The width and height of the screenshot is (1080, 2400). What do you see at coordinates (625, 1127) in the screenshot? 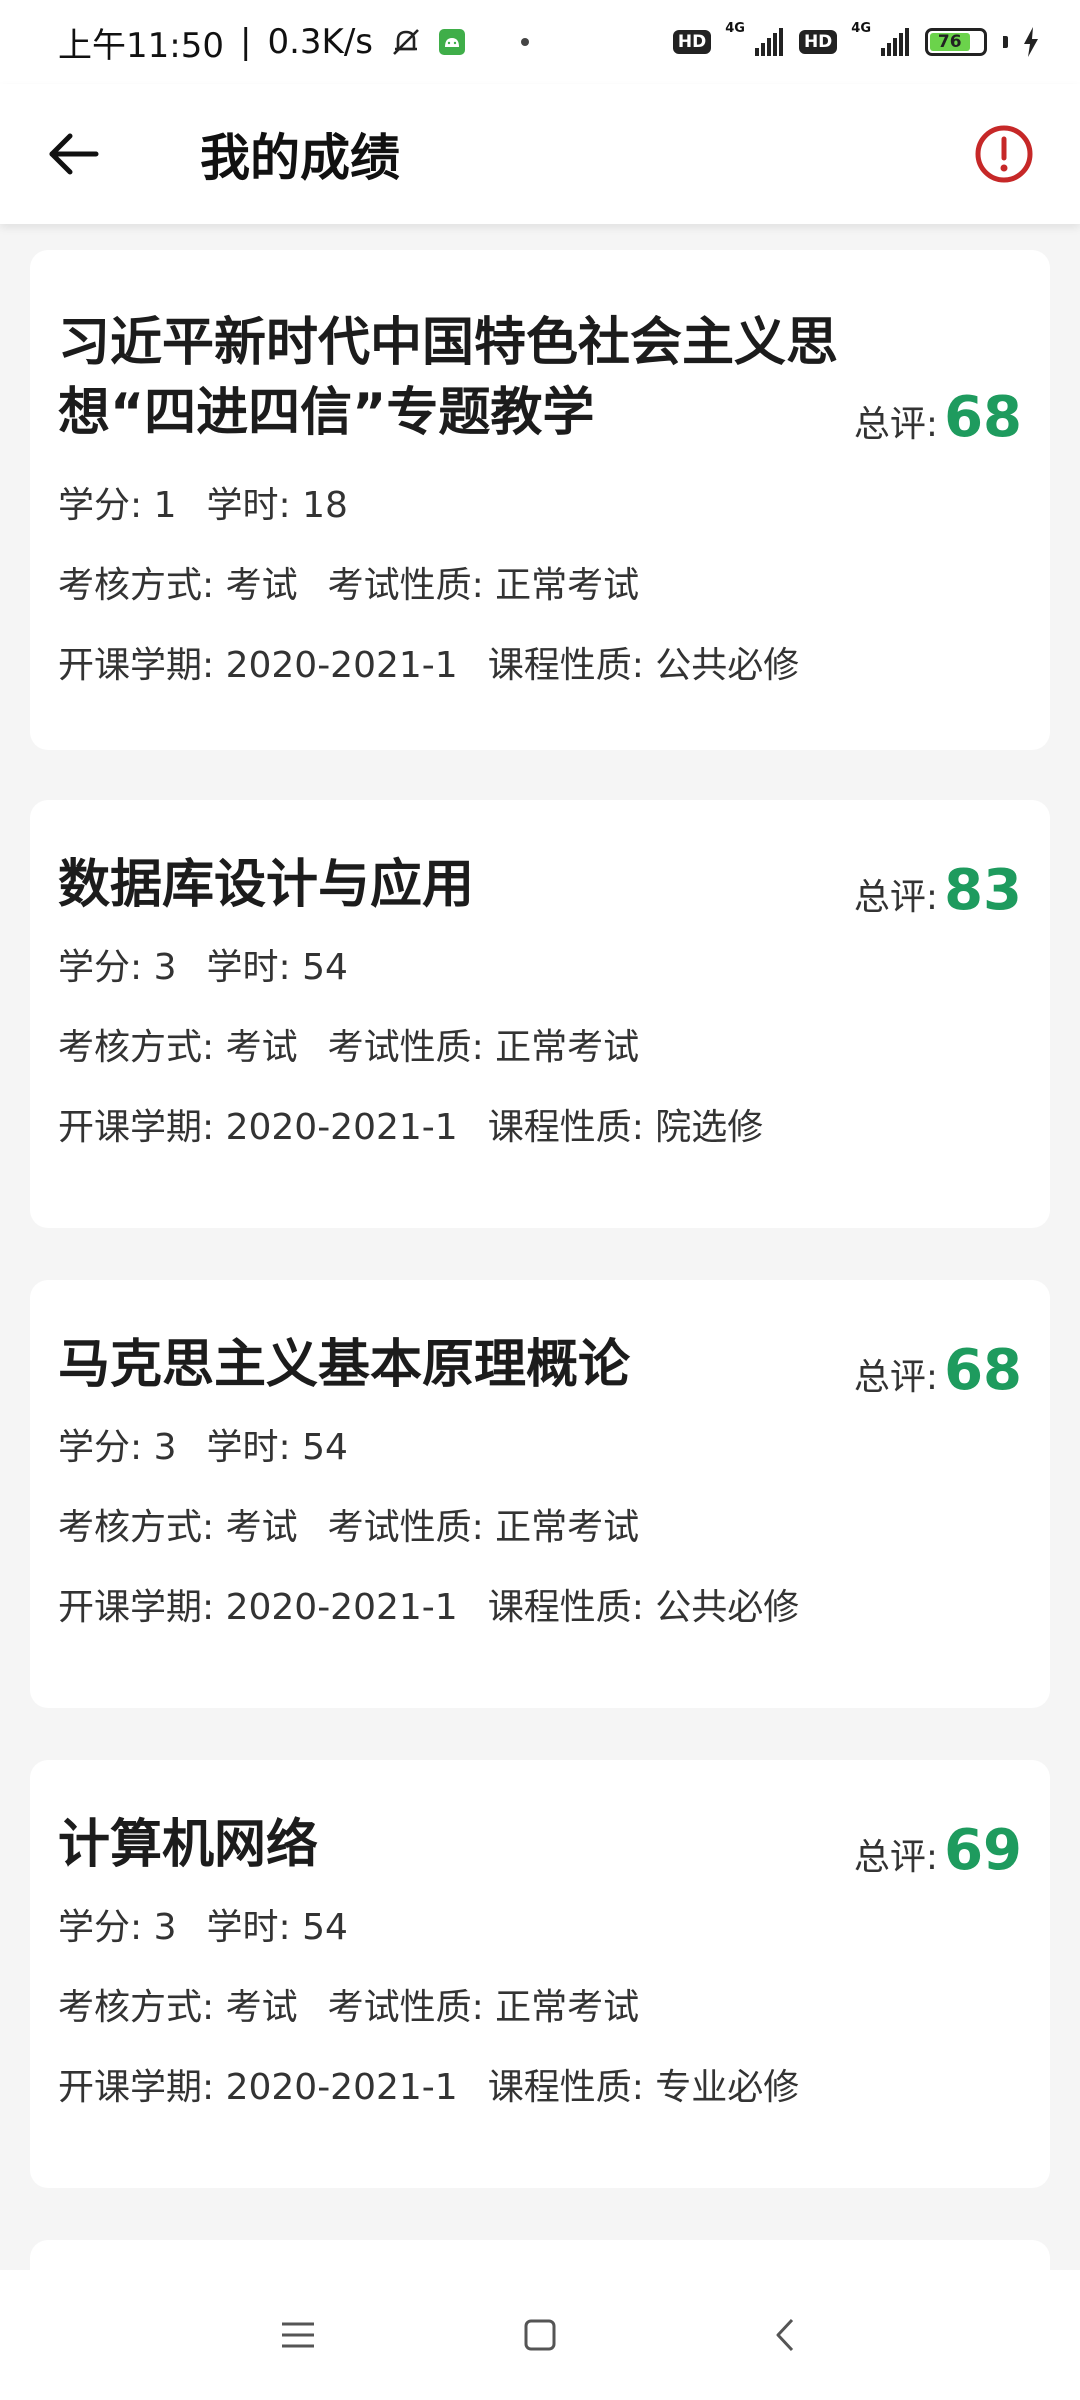
I see `course-type-info: 课程性质: 院选修` at bounding box center [625, 1127].